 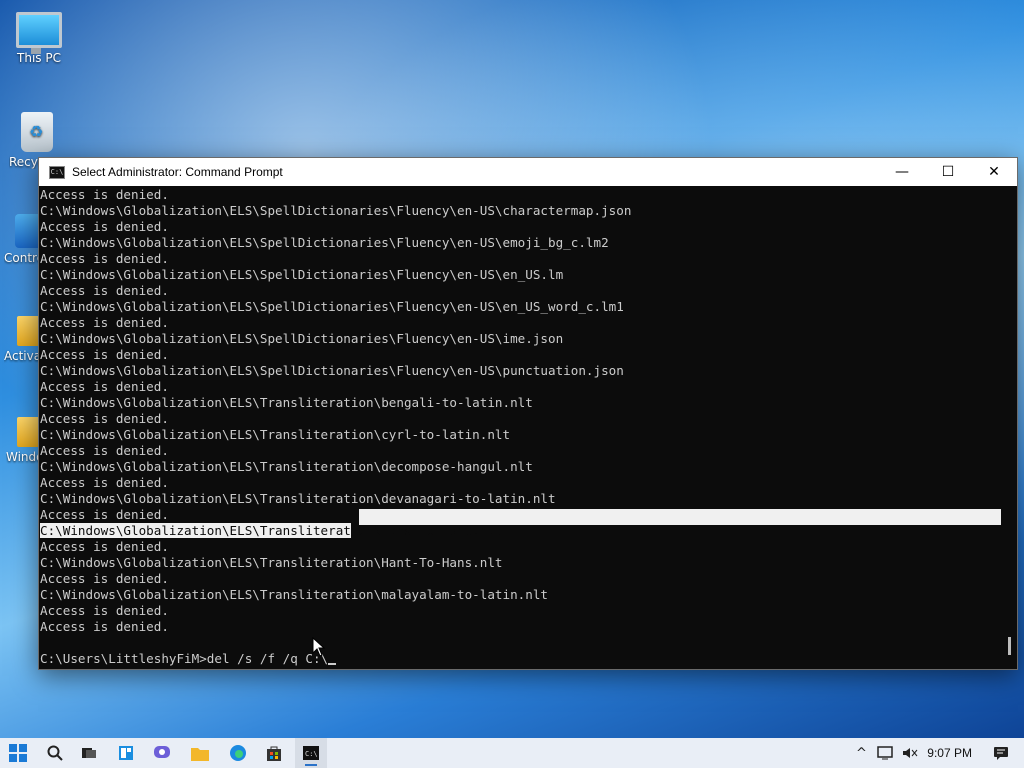 What do you see at coordinates (949, 753) in the screenshot?
I see `taskbar-clock: 9:07 PM` at bounding box center [949, 753].